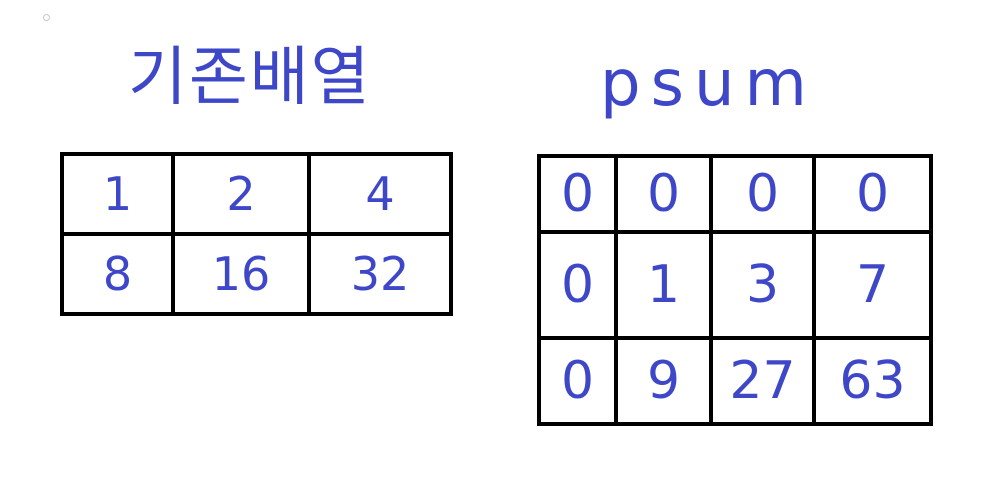 The image size is (1006, 483). I want to click on cell: 16, so click(241, 274).